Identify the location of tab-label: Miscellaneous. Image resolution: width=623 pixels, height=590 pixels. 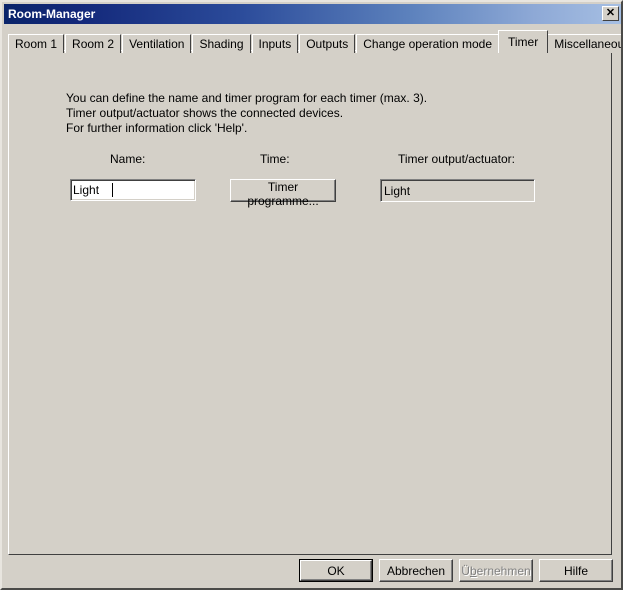
(588, 44).